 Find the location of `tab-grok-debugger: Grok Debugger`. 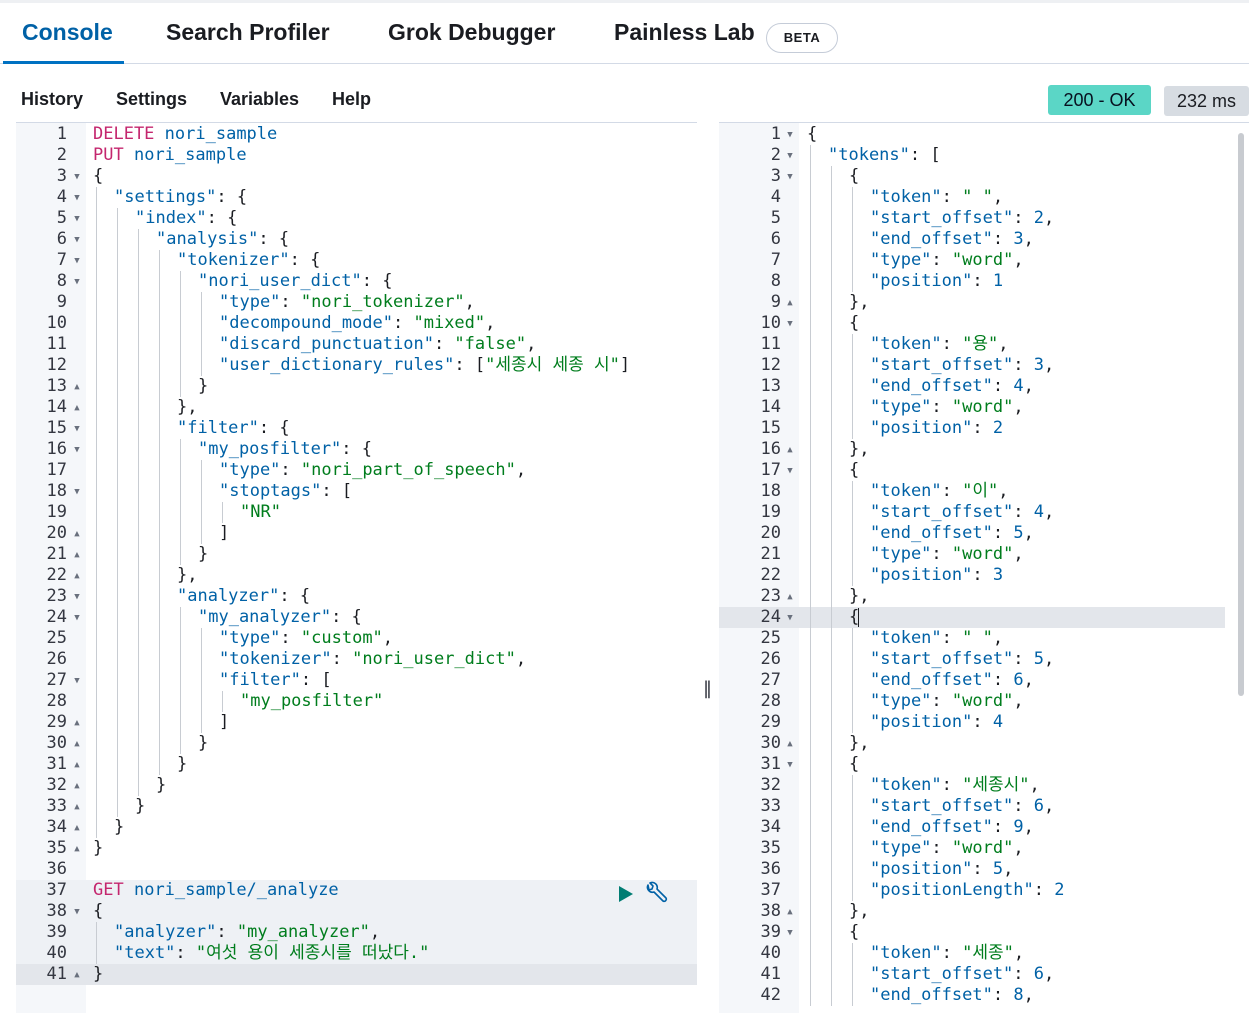

tab-grok-debugger: Grok Debugger is located at coordinates (471, 32).